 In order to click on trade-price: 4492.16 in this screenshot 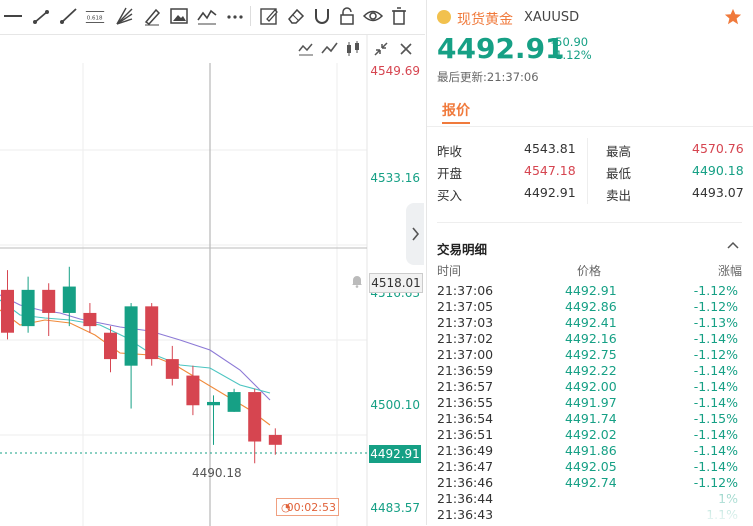, I will do `click(591, 338)`.